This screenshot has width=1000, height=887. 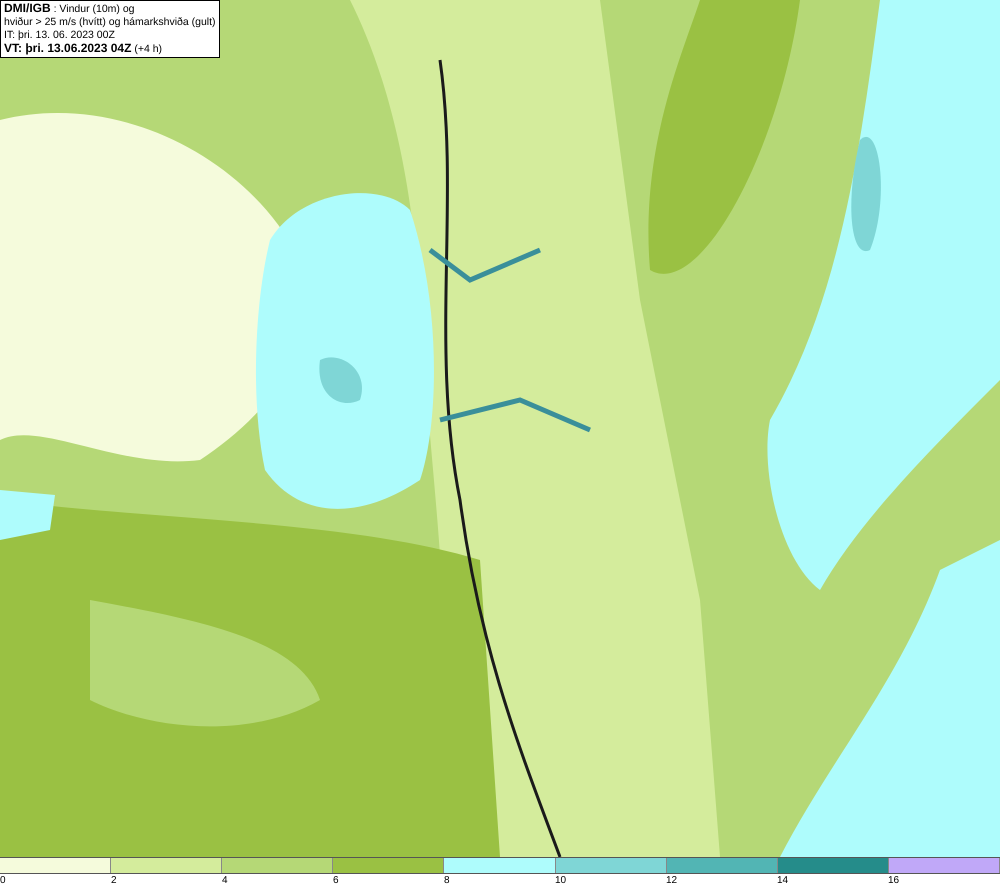 What do you see at coordinates (3, 880) in the screenshot?
I see `scale-label: 0` at bounding box center [3, 880].